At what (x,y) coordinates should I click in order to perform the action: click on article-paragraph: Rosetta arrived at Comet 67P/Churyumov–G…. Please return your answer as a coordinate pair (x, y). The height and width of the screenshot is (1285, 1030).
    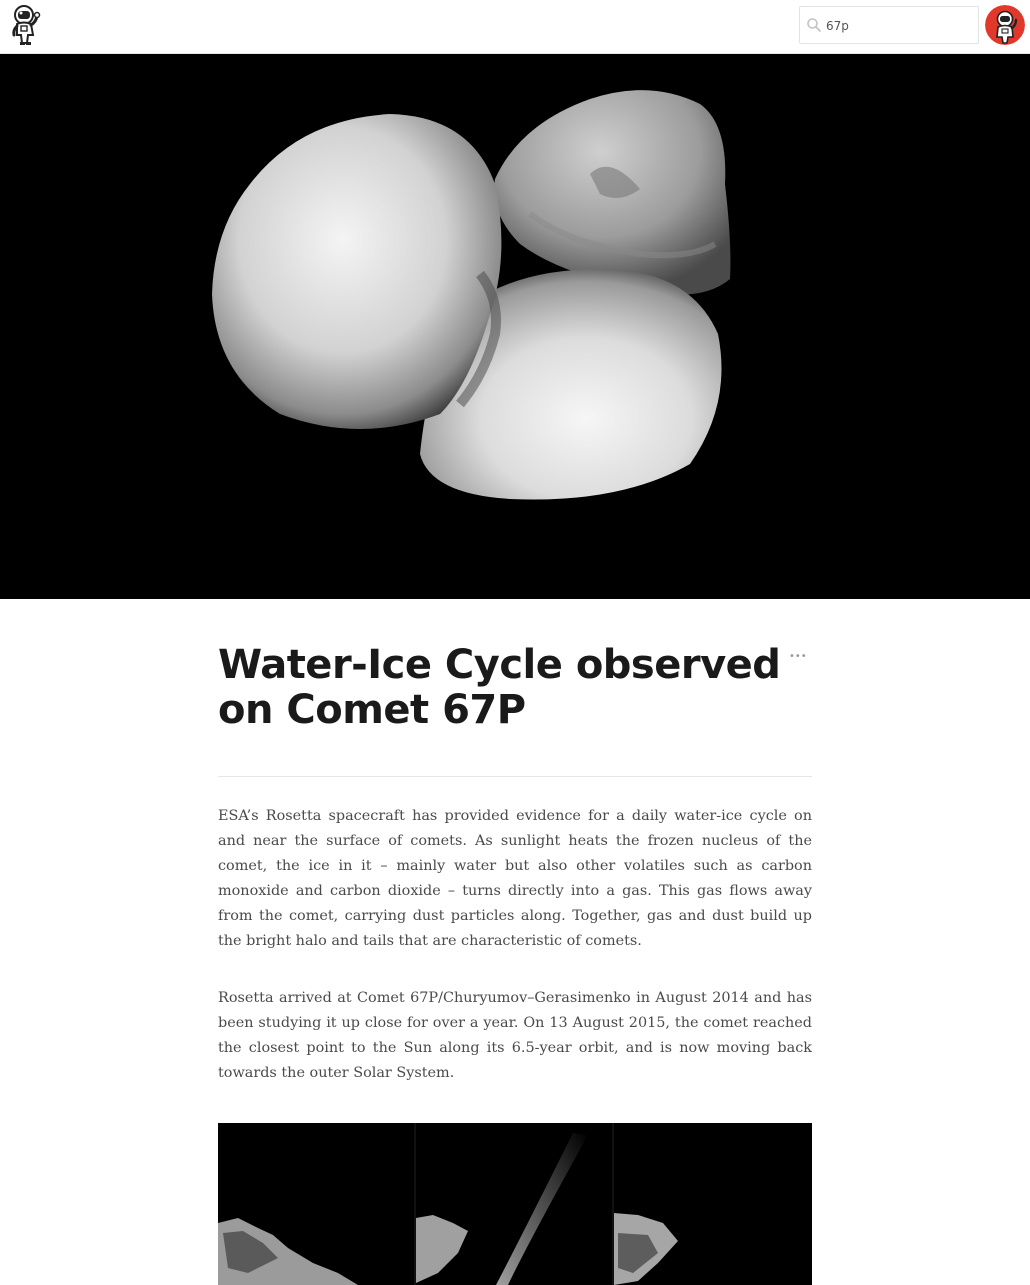
    Looking at the image, I should click on (515, 1035).